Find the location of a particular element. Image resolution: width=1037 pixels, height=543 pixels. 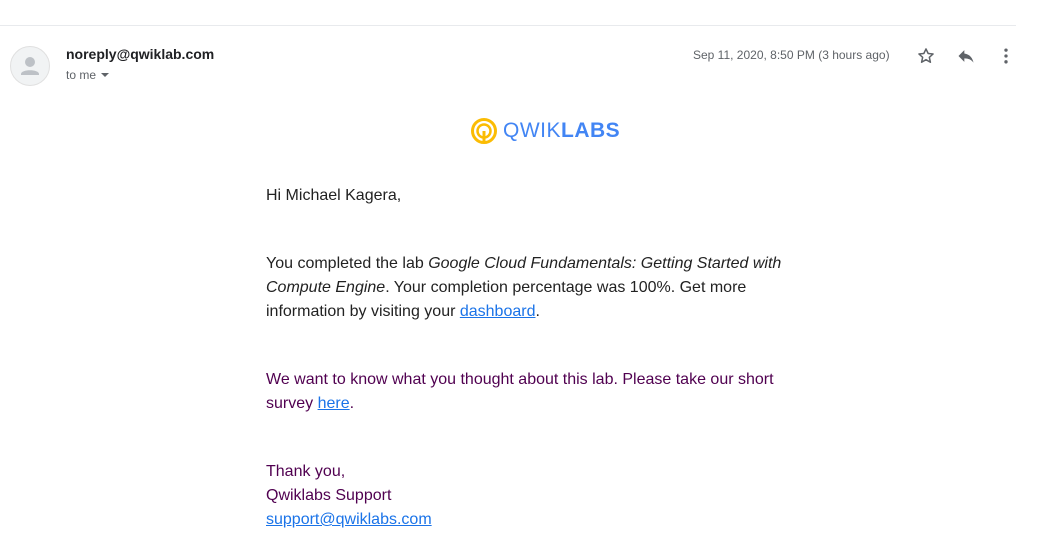

reply-icon is located at coordinates (966, 56).